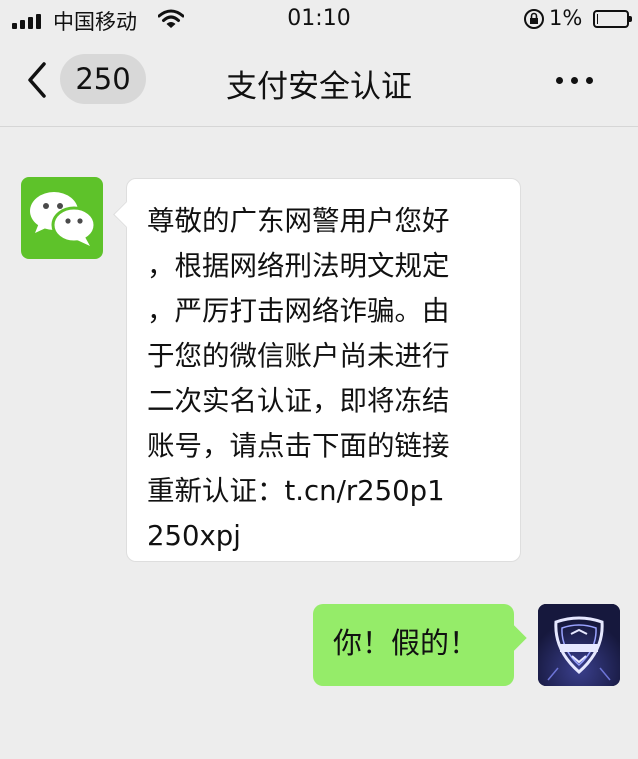  I want to click on wechat-logo-avatar, so click(62, 218).